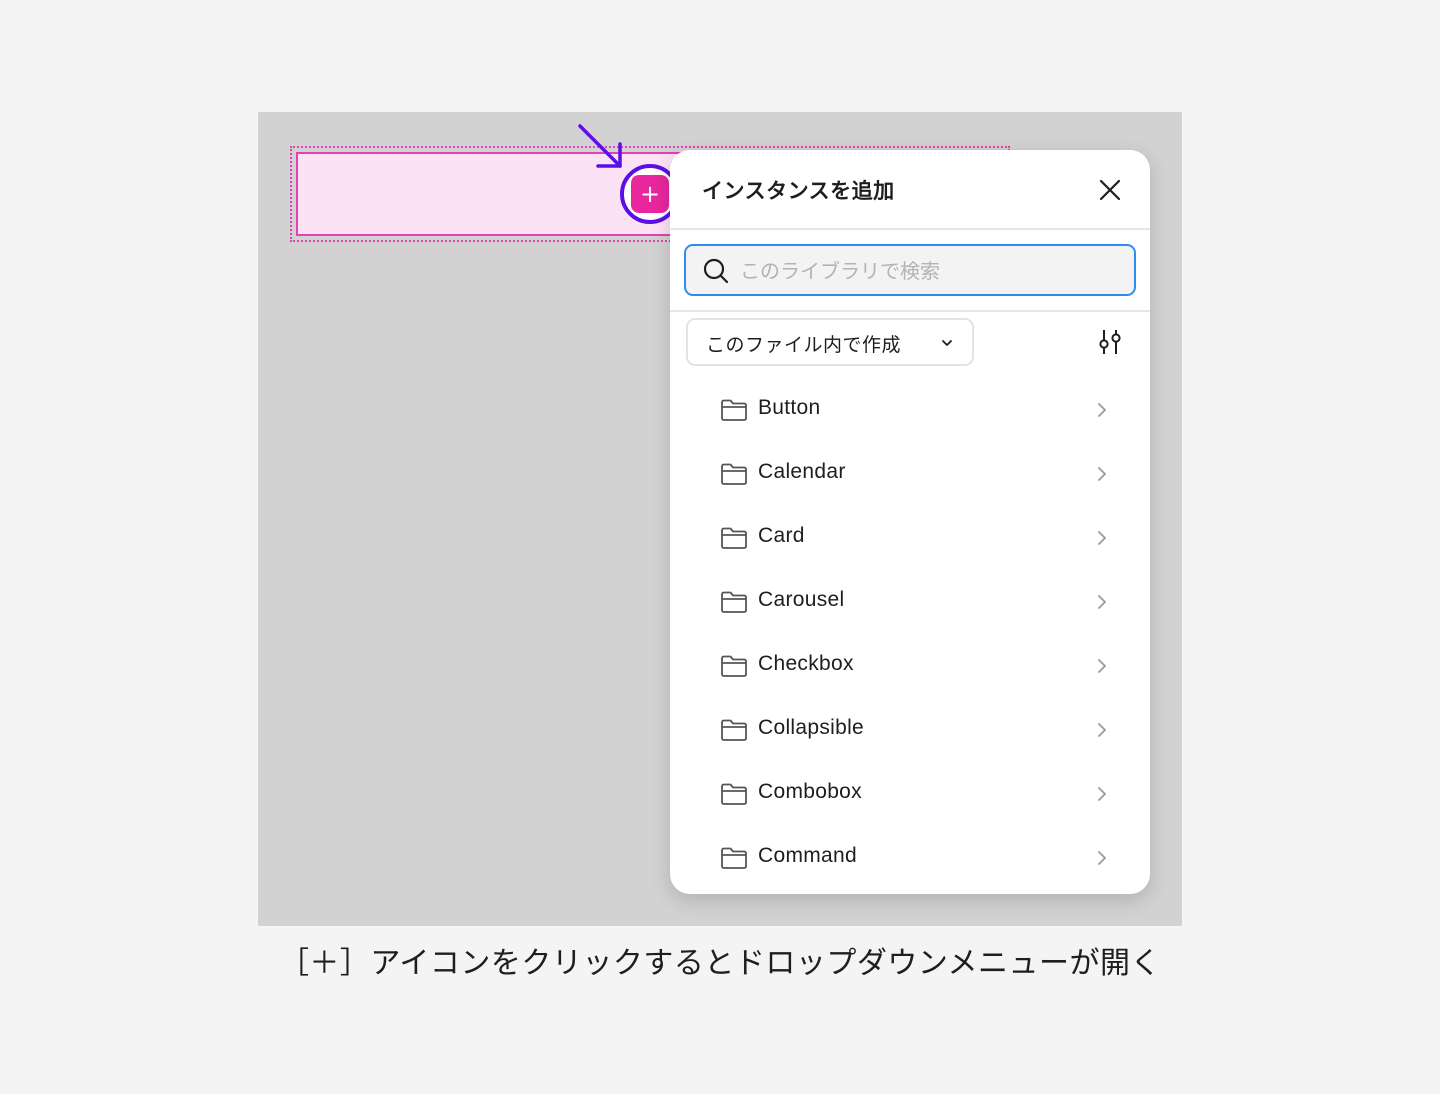 This screenshot has height=1094, width=1440. What do you see at coordinates (720, 963) in the screenshot?
I see `caption: ［＋］アイコンをクリックするとドロップダウンメニューが開く` at bounding box center [720, 963].